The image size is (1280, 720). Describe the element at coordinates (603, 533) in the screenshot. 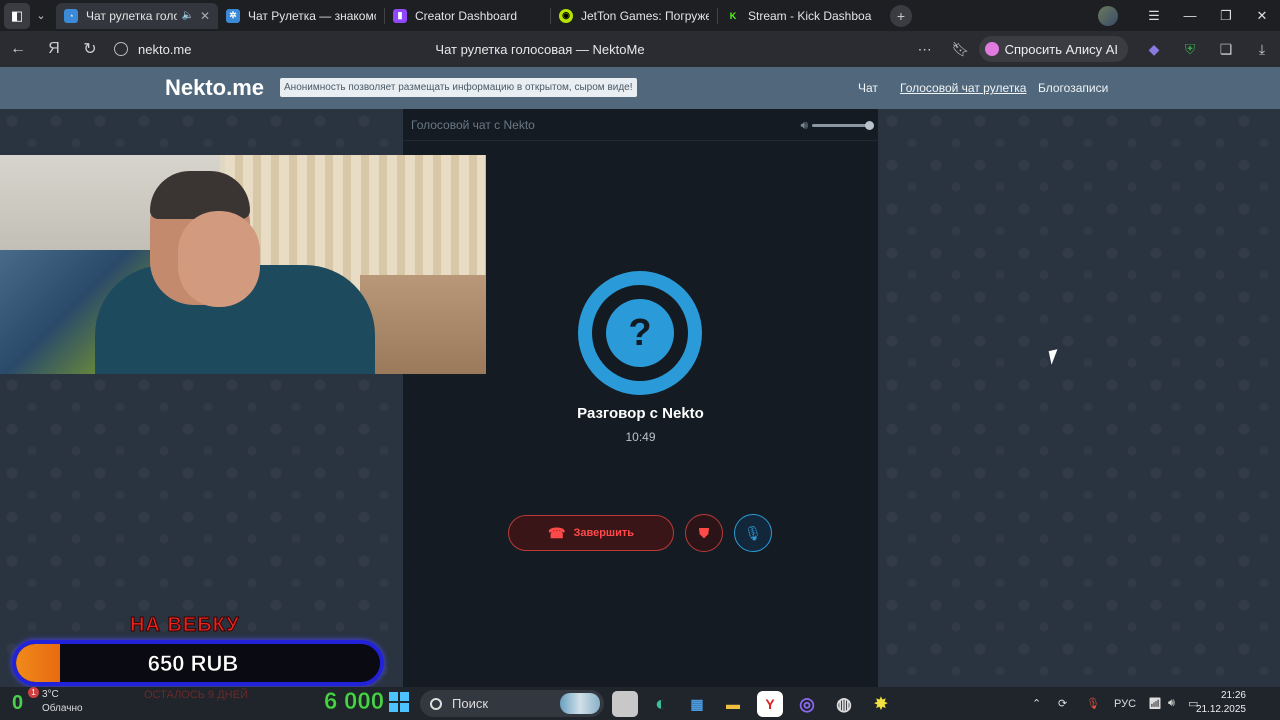

I see `end-call-label: Завершить` at that location.